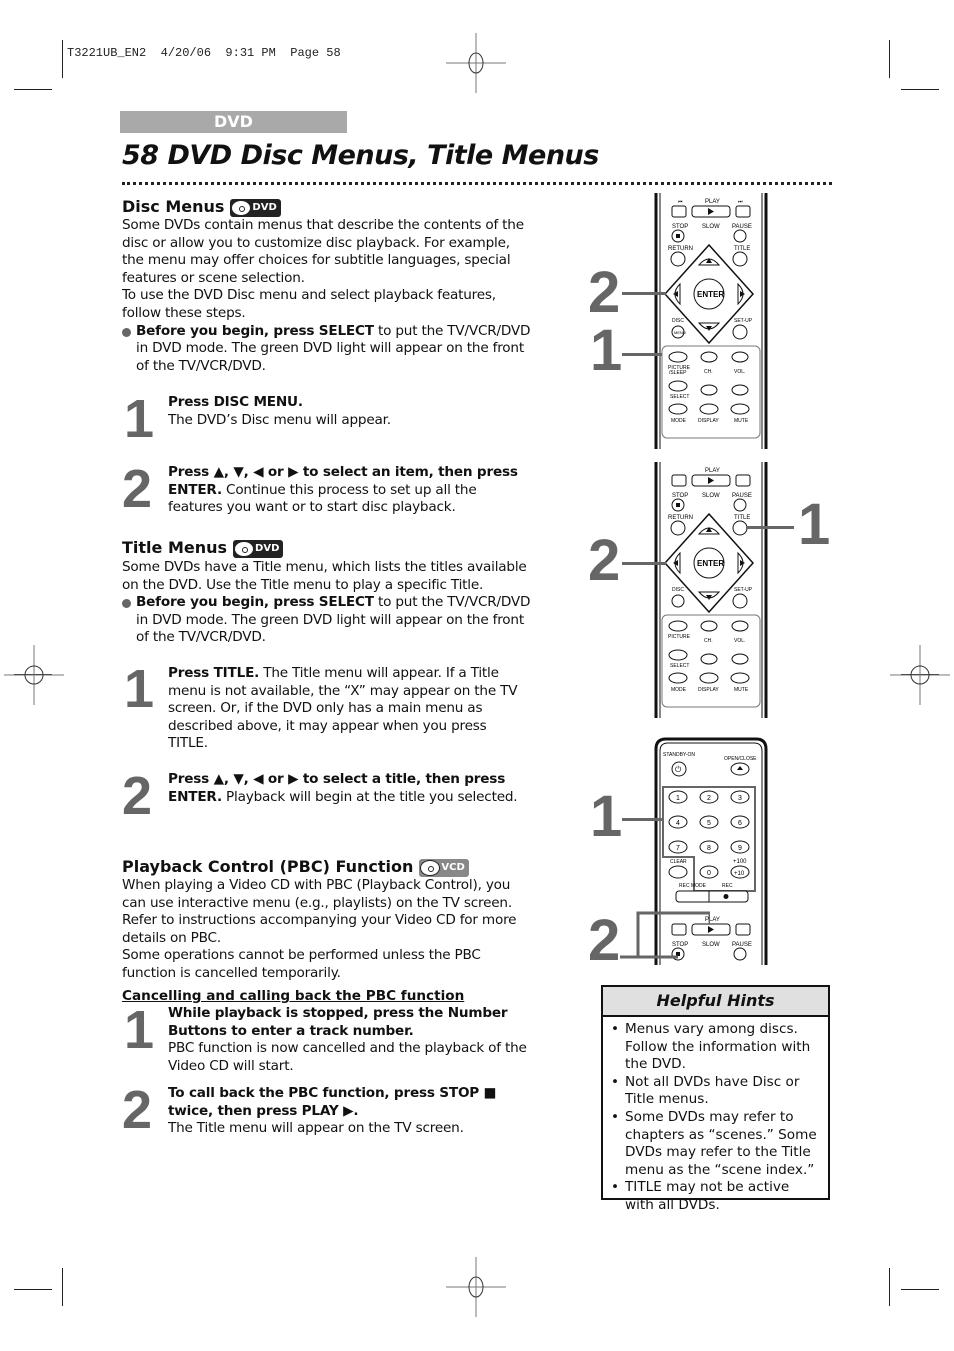 Image resolution: width=954 pixels, height=1351 pixels. Describe the element at coordinates (692, 896) in the screenshot. I see `rec-mode-button` at that location.